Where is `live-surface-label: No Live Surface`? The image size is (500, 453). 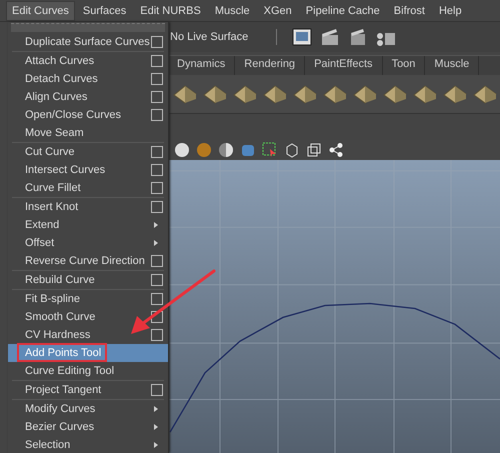
live-surface-label: No Live Surface is located at coordinates (210, 37).